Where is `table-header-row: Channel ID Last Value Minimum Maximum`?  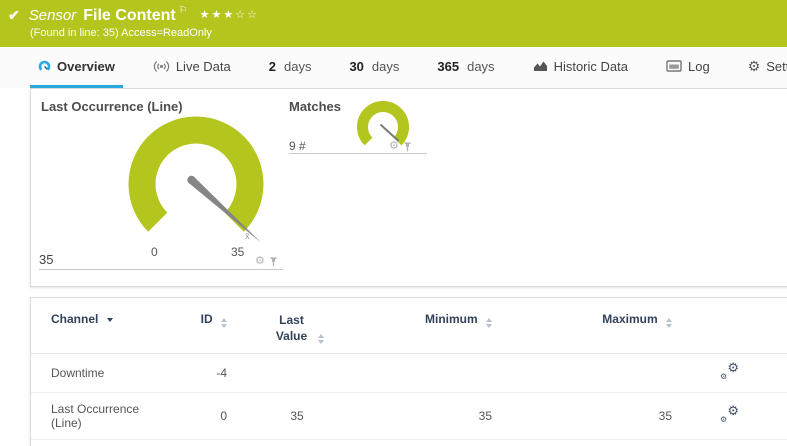
table-header-row: Channel ID Last Value Minimum Maximum is located at coordinates (409, 326).